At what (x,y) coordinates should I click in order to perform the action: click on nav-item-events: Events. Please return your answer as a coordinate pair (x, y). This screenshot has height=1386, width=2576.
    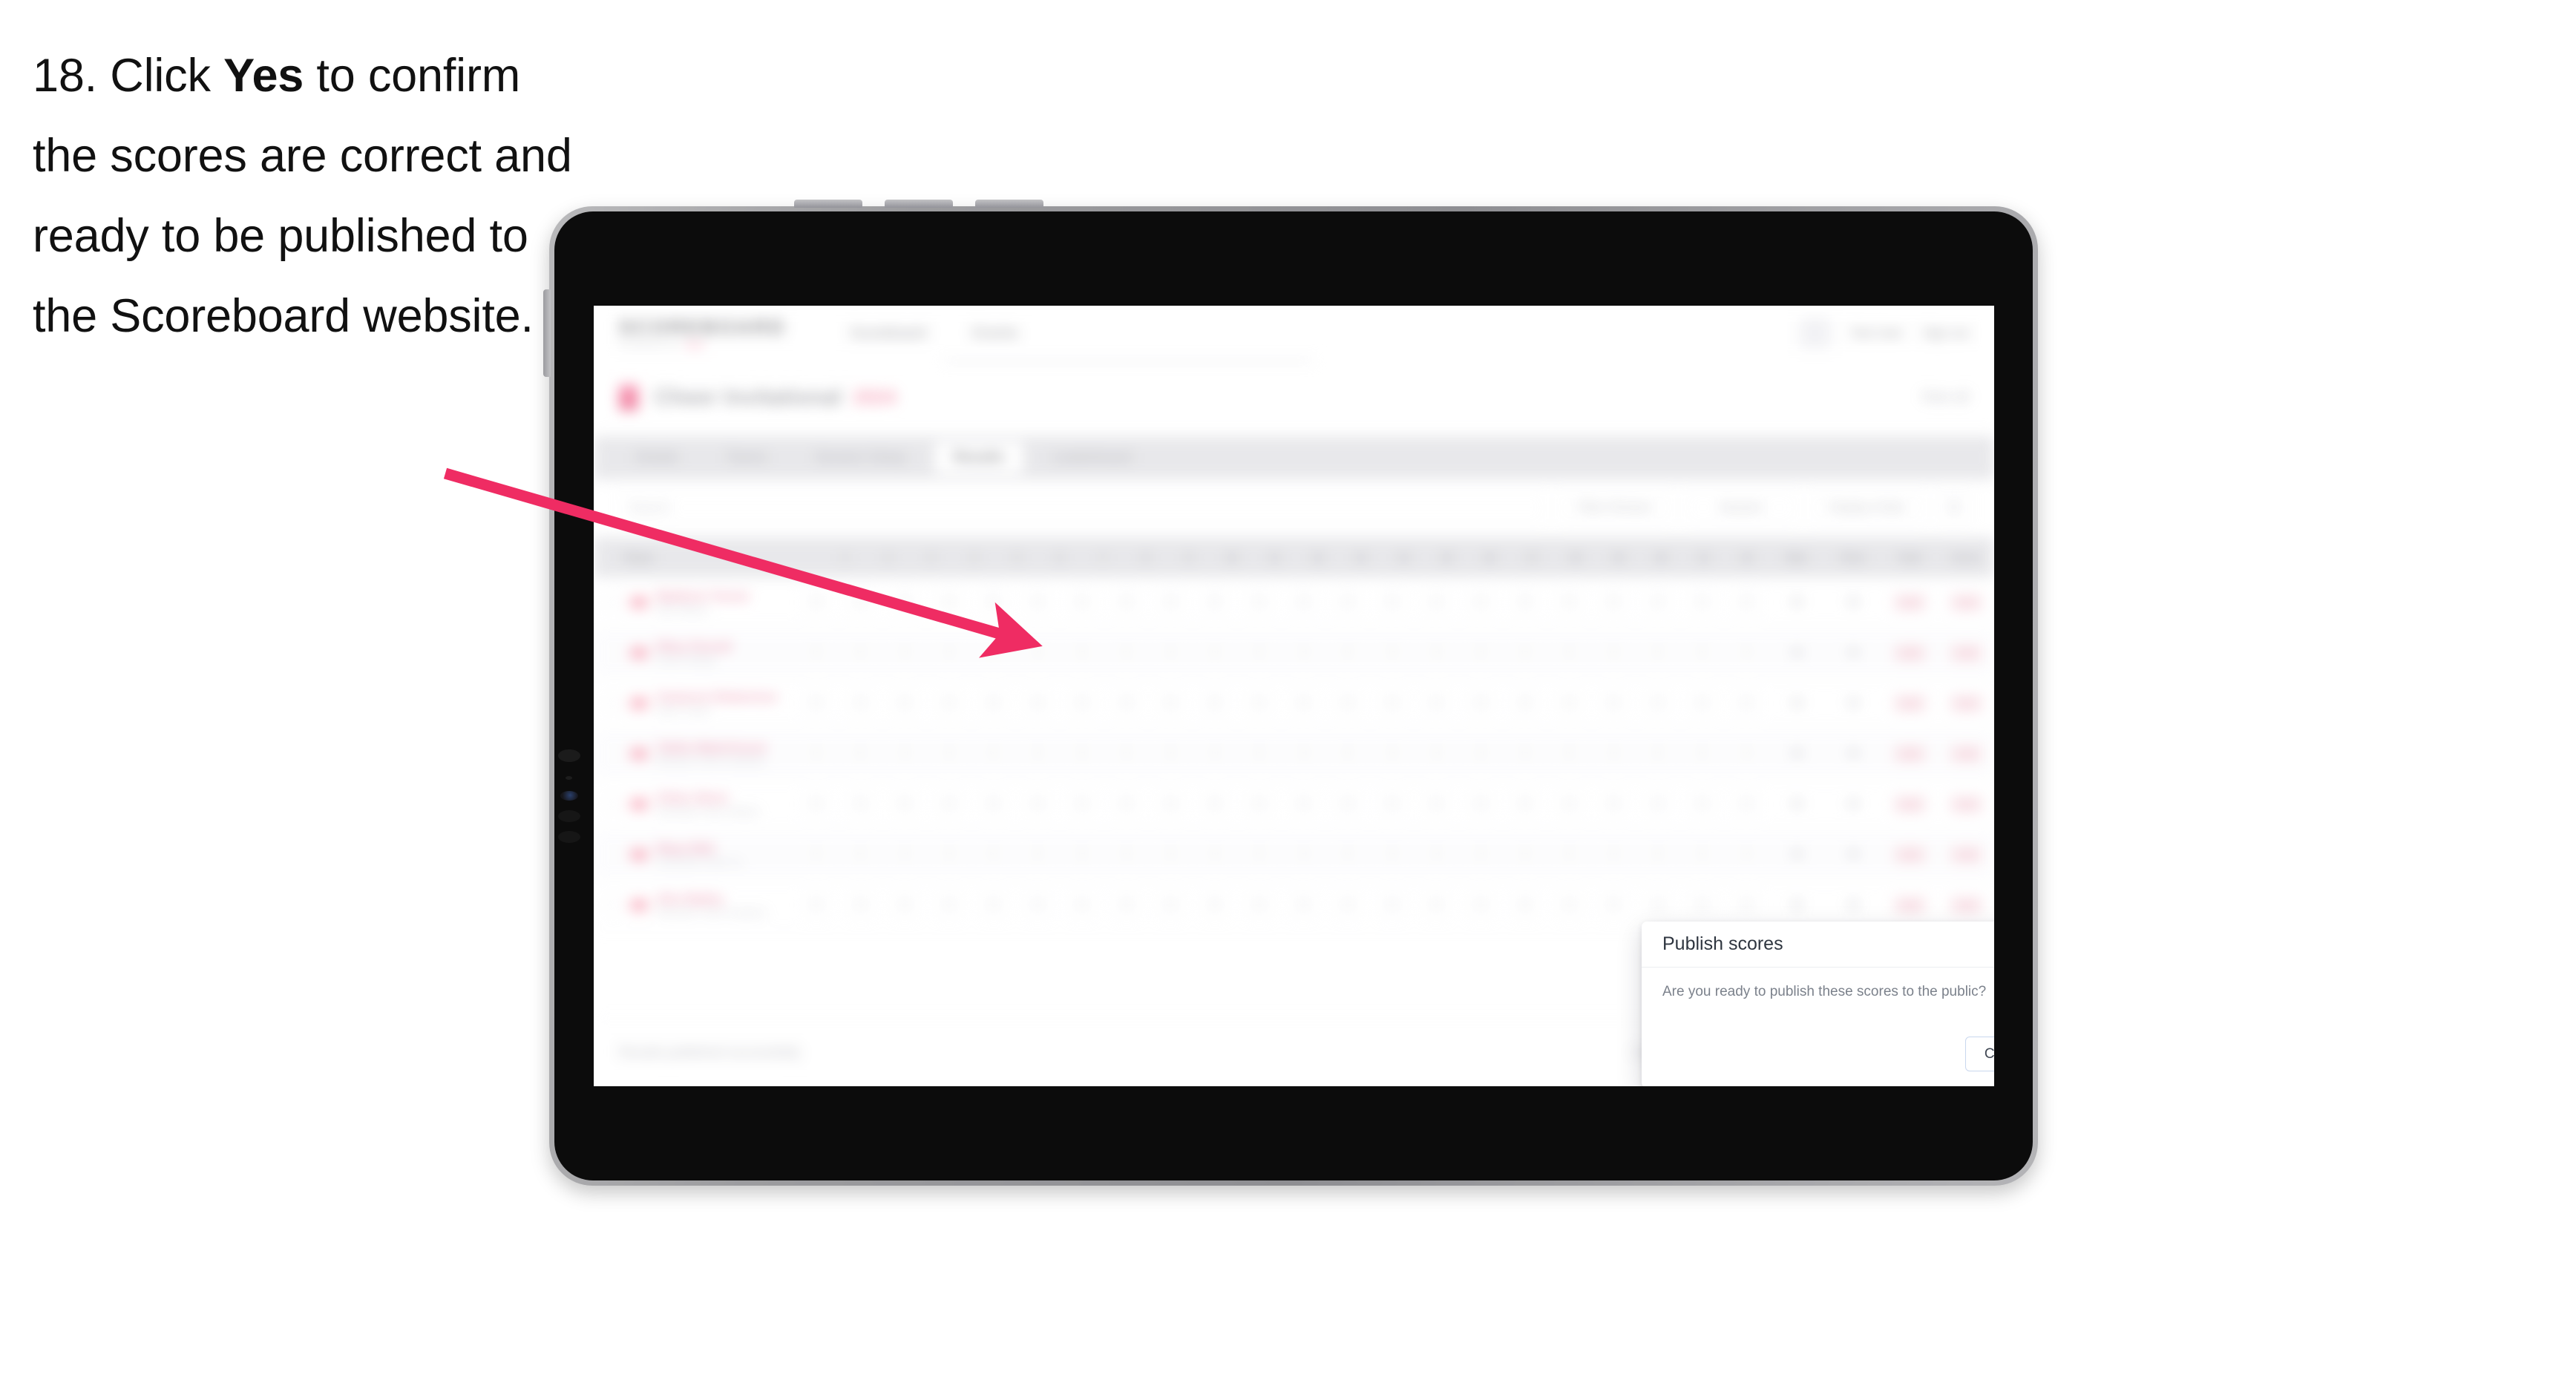
    Looking at the image, I should click on (994, 333).